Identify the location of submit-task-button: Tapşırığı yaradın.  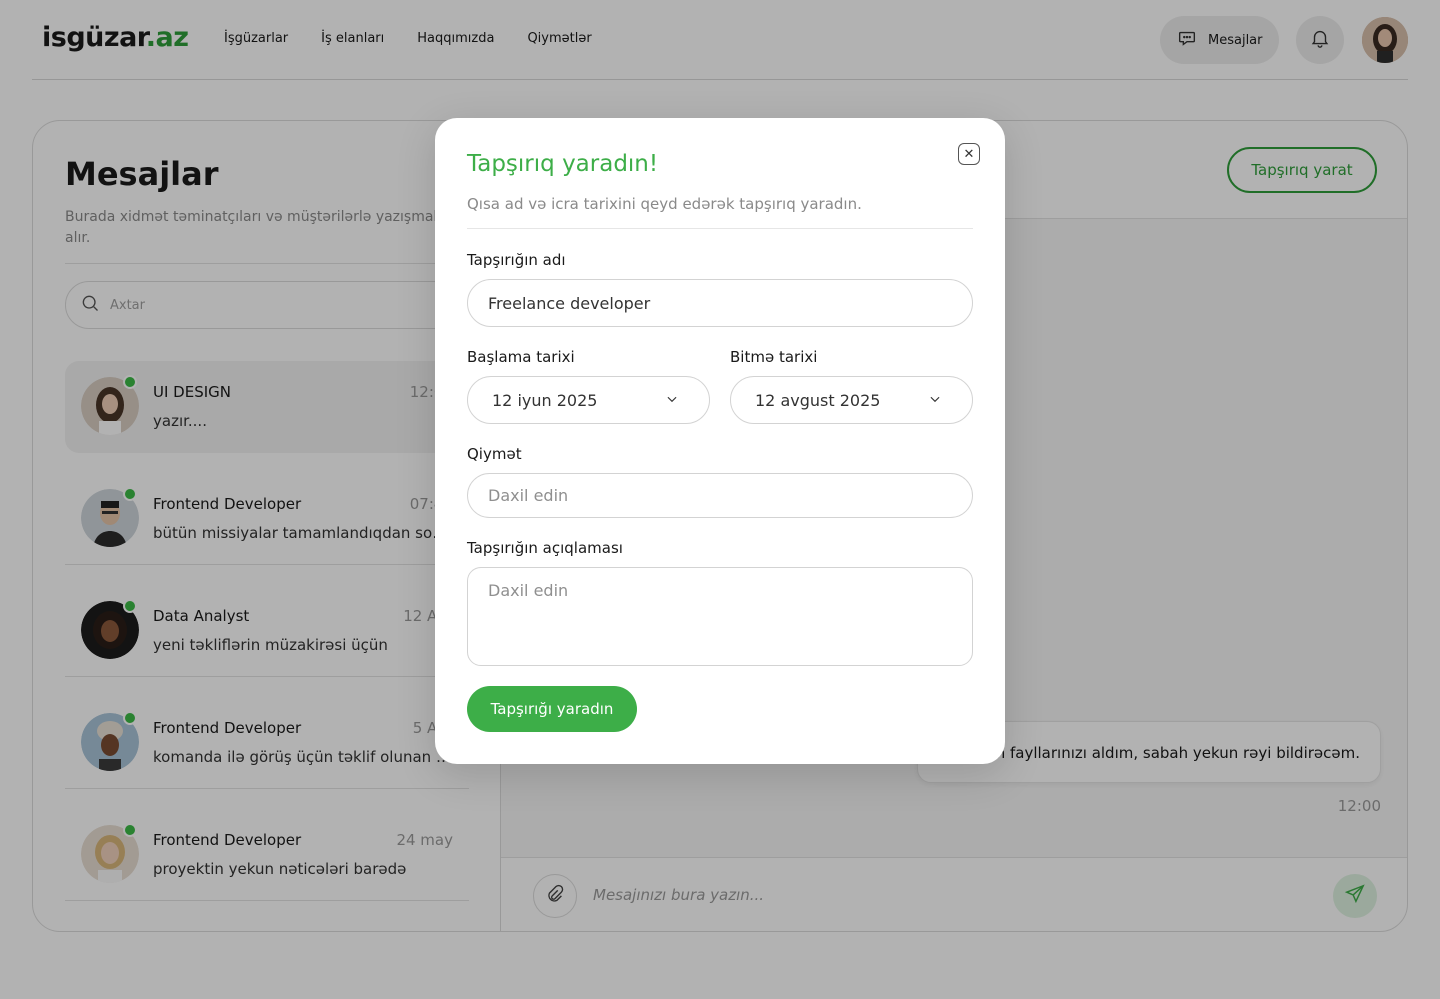
(552, 709).